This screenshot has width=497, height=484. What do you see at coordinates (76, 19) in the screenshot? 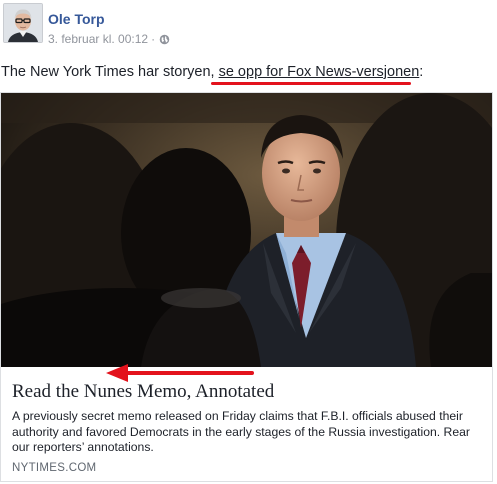
I see `author-name-link: Ole Torp` at bounding box center [76, 19].